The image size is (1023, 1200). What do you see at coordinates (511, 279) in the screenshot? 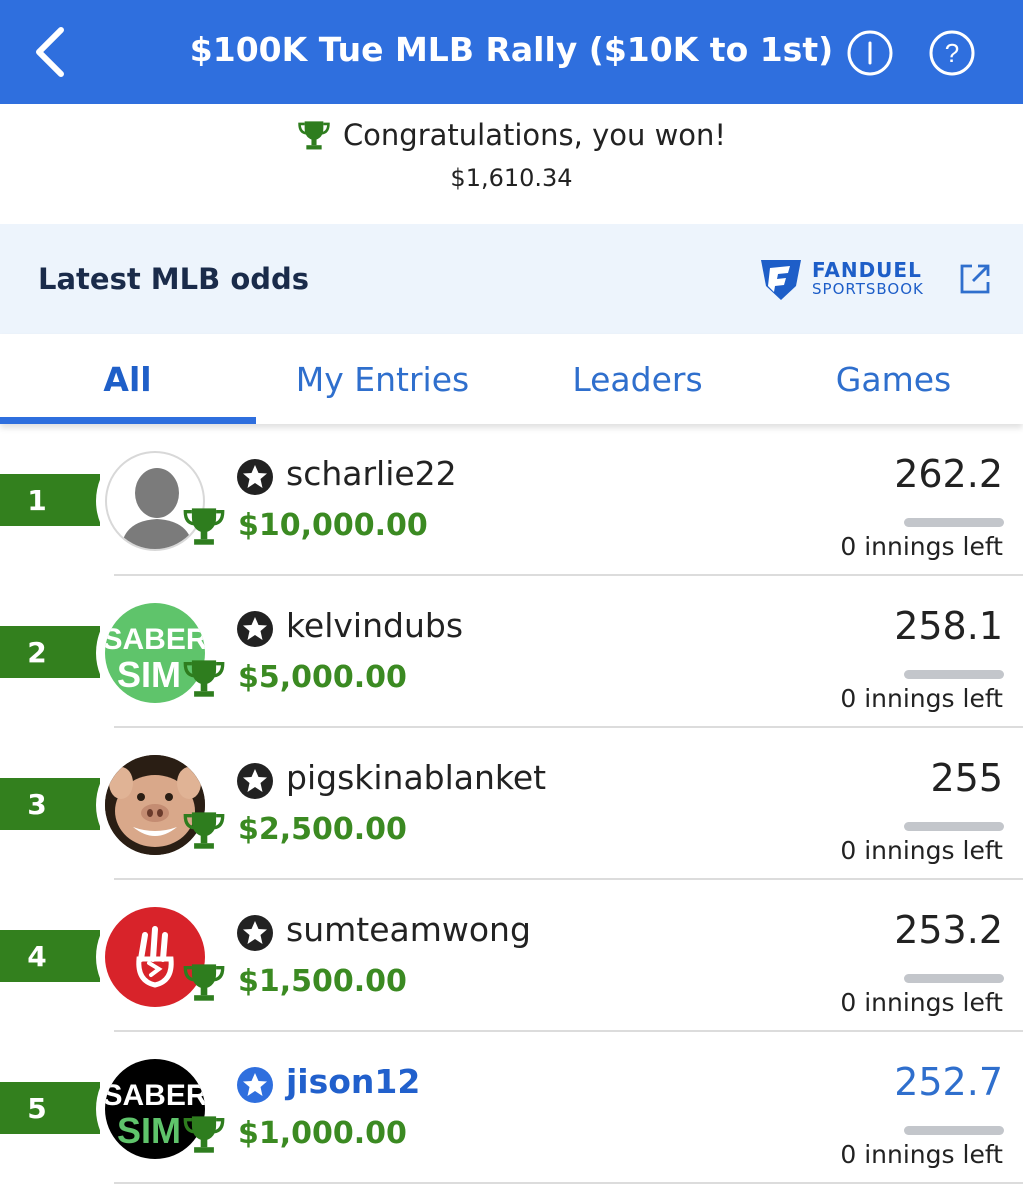
I see `odds-banner: Latest MLB odds FANDUEL SPORTSBOOK` at bounding box center [511, 279].